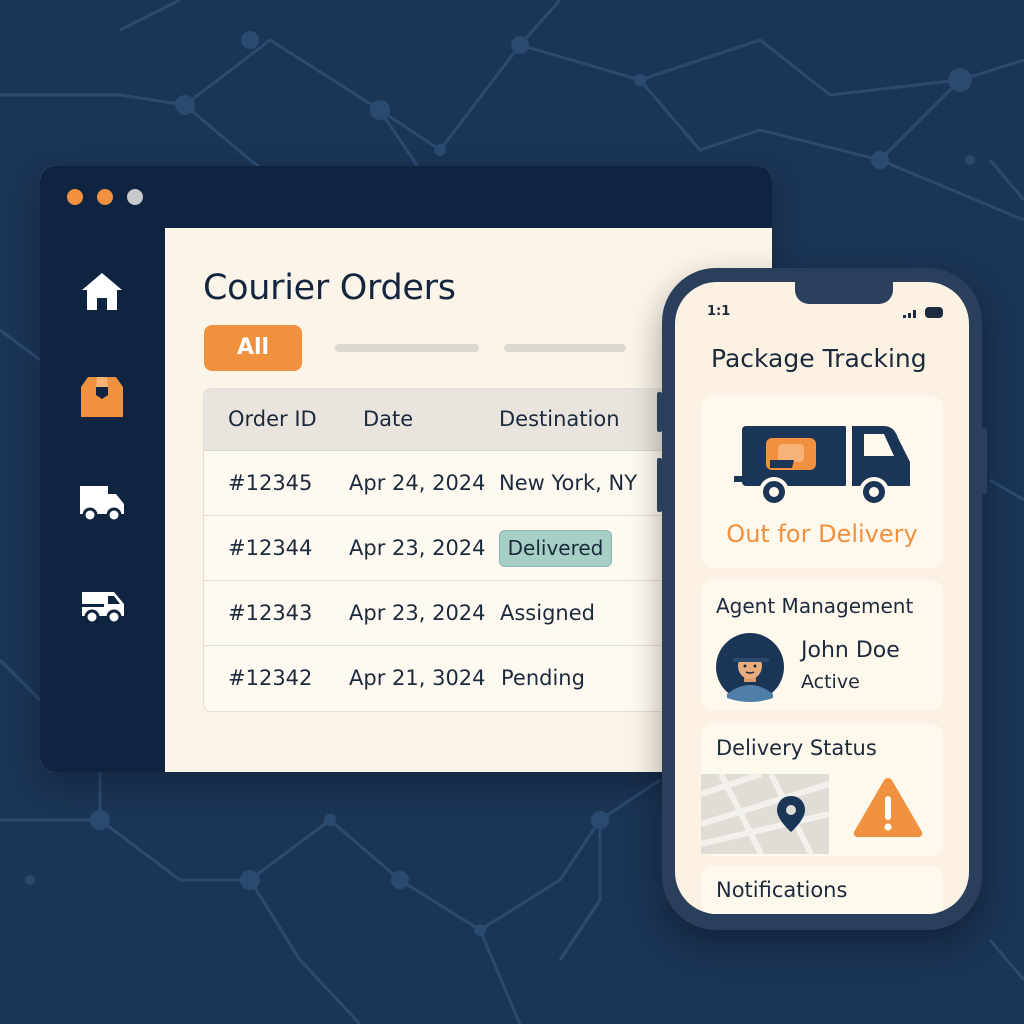 The width and height of the screenshot is (1024, 1024). Describe the element at coordinates (765, 814) in the screenshot. I see `map-icon` at that location.